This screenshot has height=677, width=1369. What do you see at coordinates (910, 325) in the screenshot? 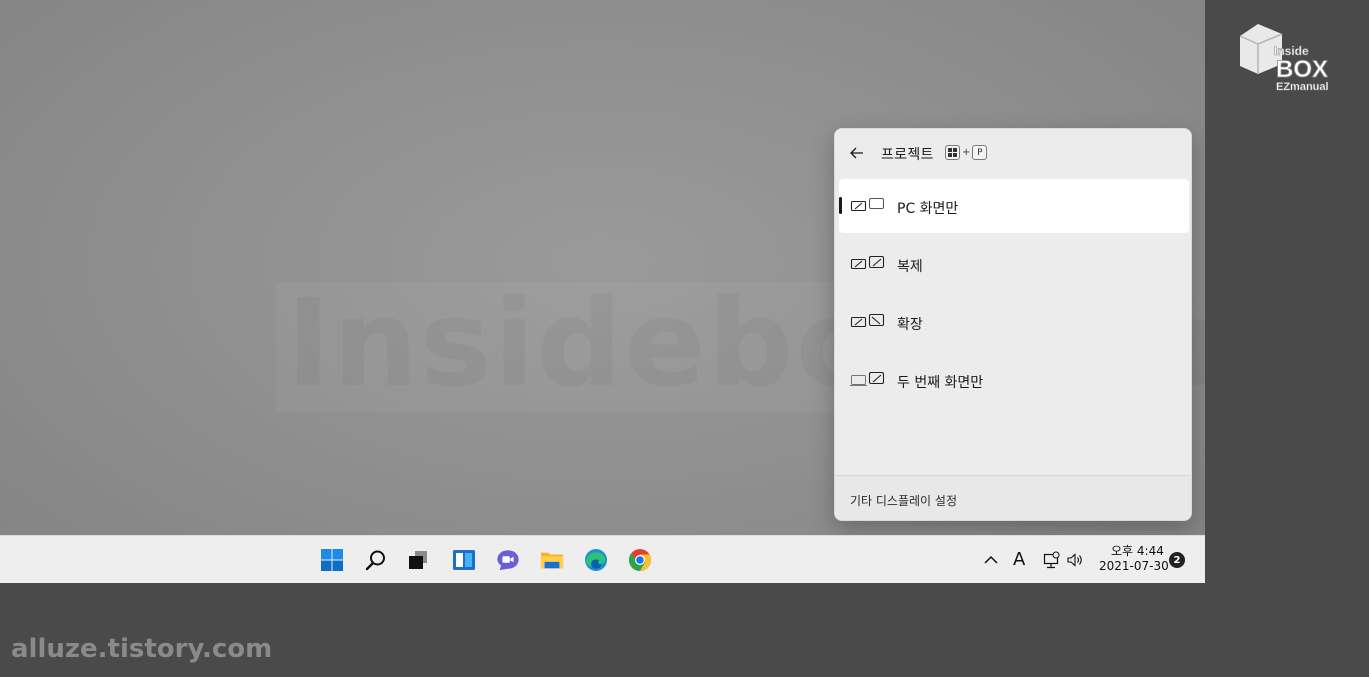
I see `option-label: 확장` at bounding box center [910, 325].